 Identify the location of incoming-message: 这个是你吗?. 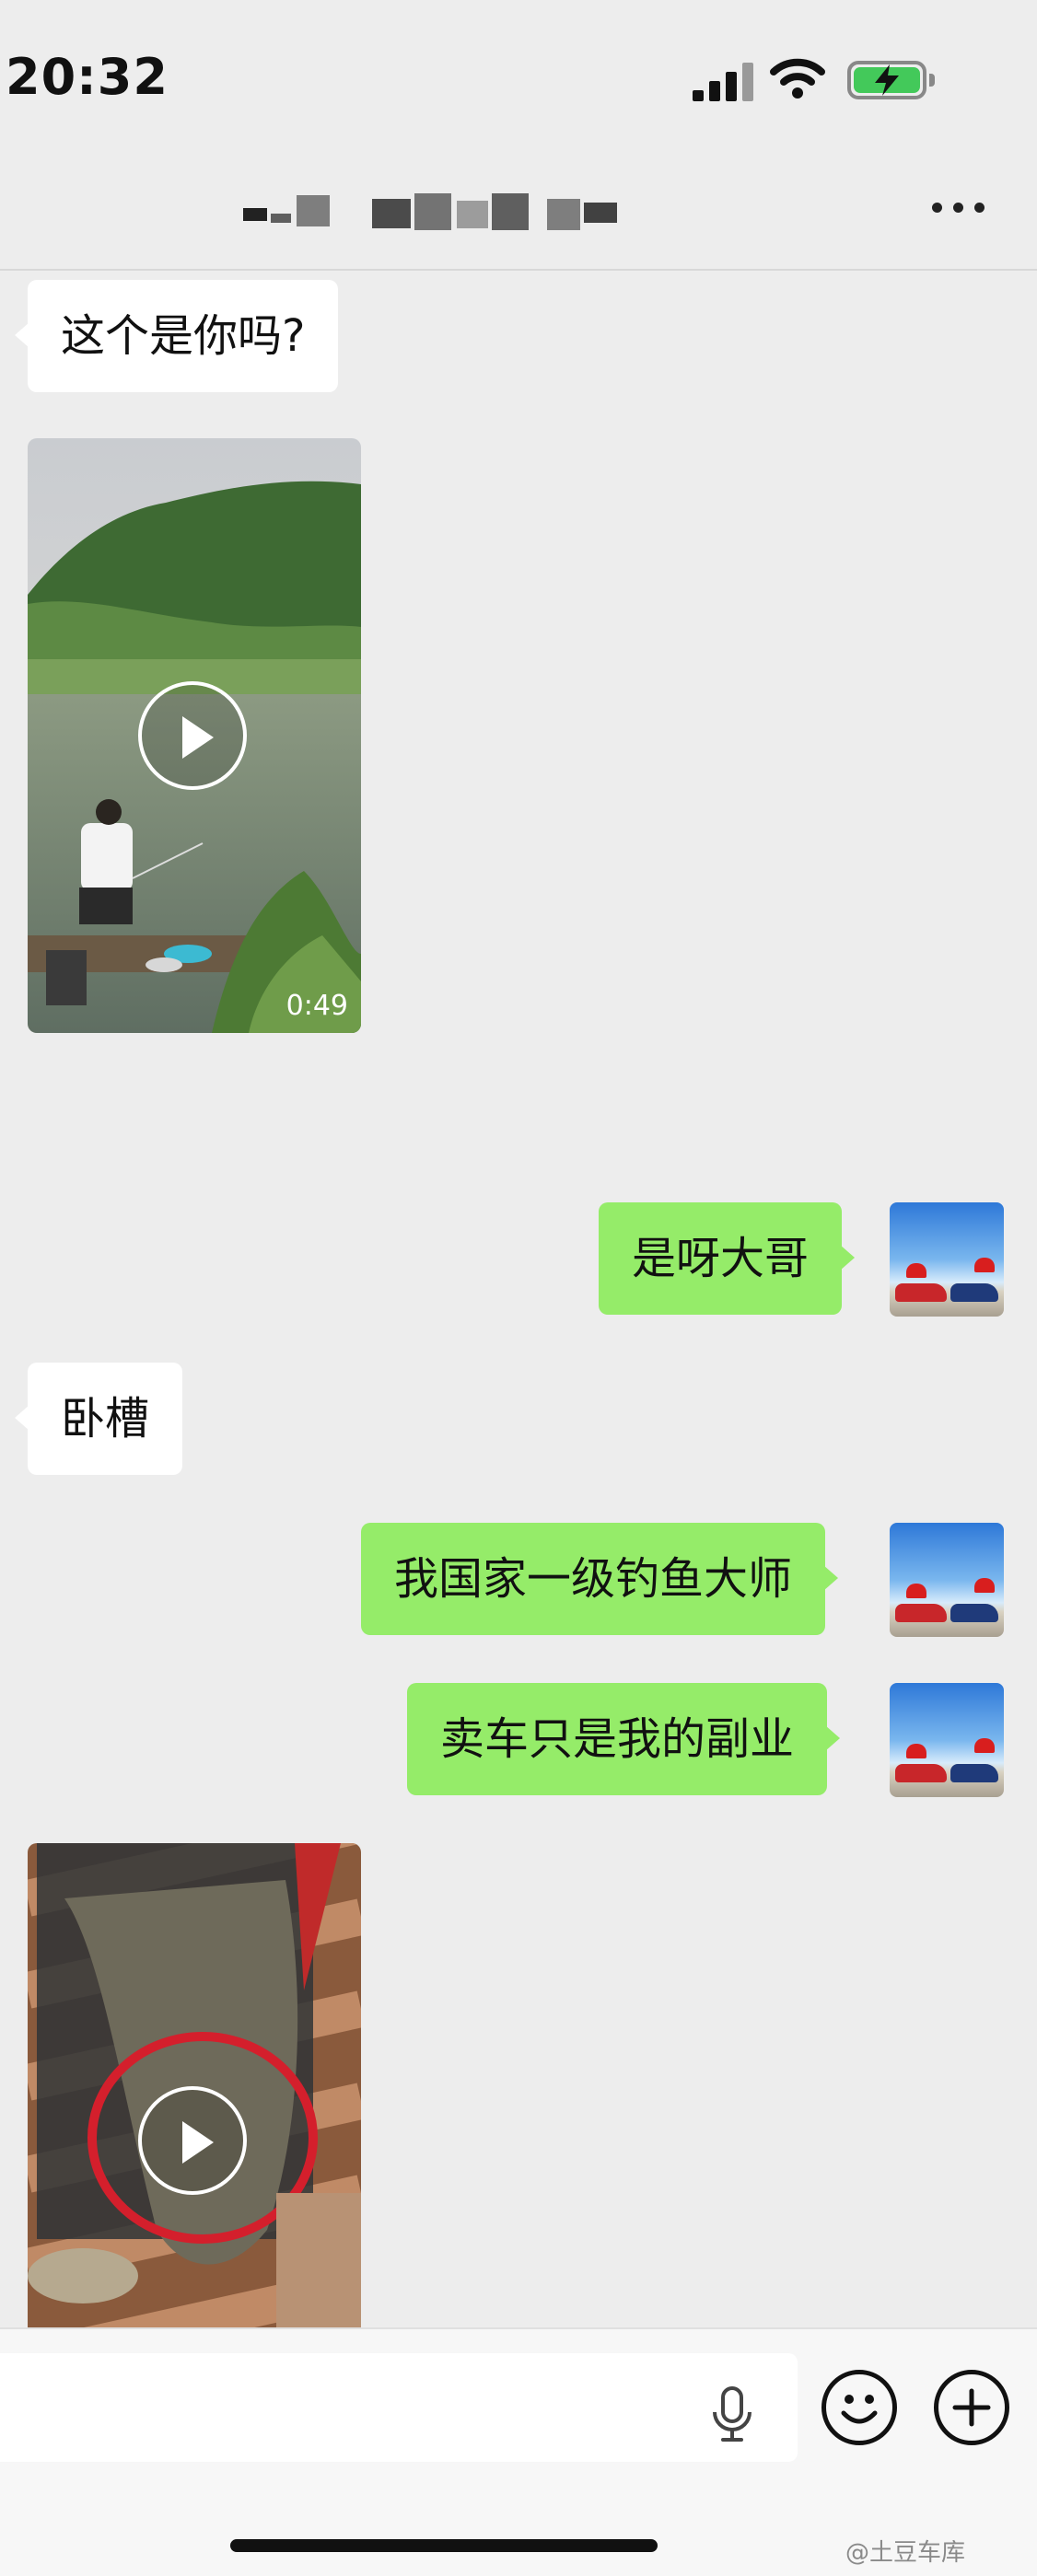
(176, 336).